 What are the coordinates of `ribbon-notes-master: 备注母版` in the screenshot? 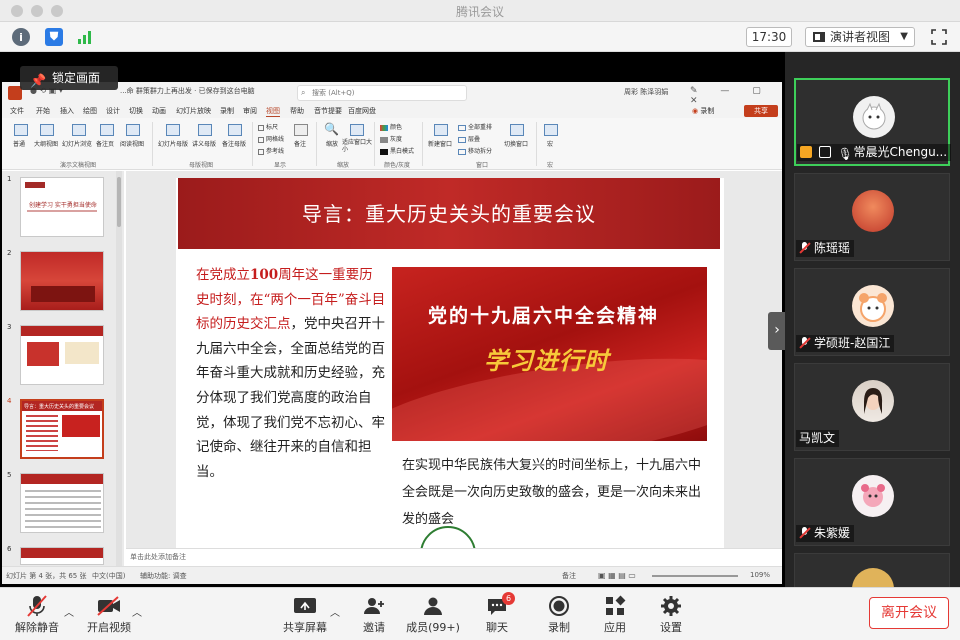 It's located at (234, 143).